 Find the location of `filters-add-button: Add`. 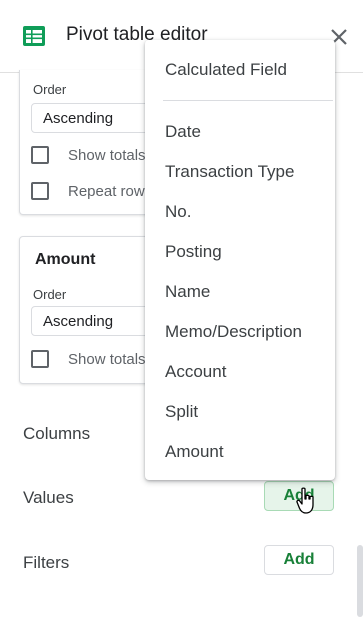

filters-add-button: Add is located at coordinates (299, 560).